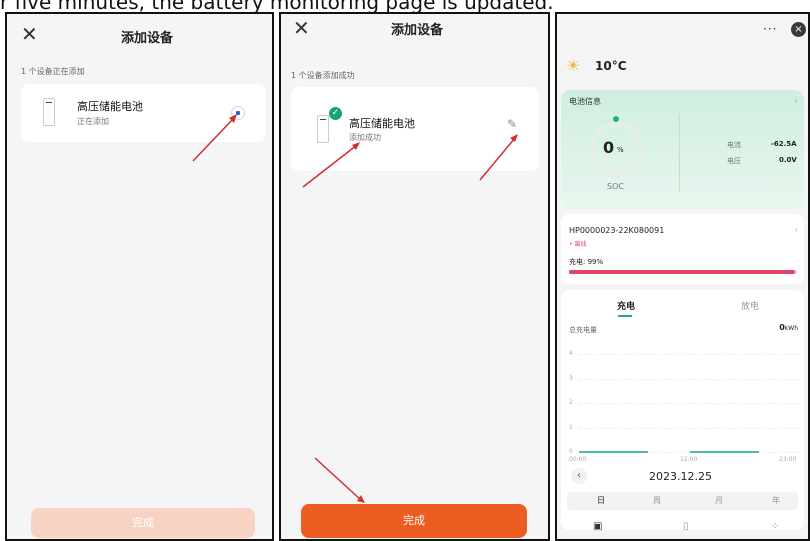 This screenshot has height=541, width=810. I want to click on period-selector: 日 周 月 年, so click(682, 501).